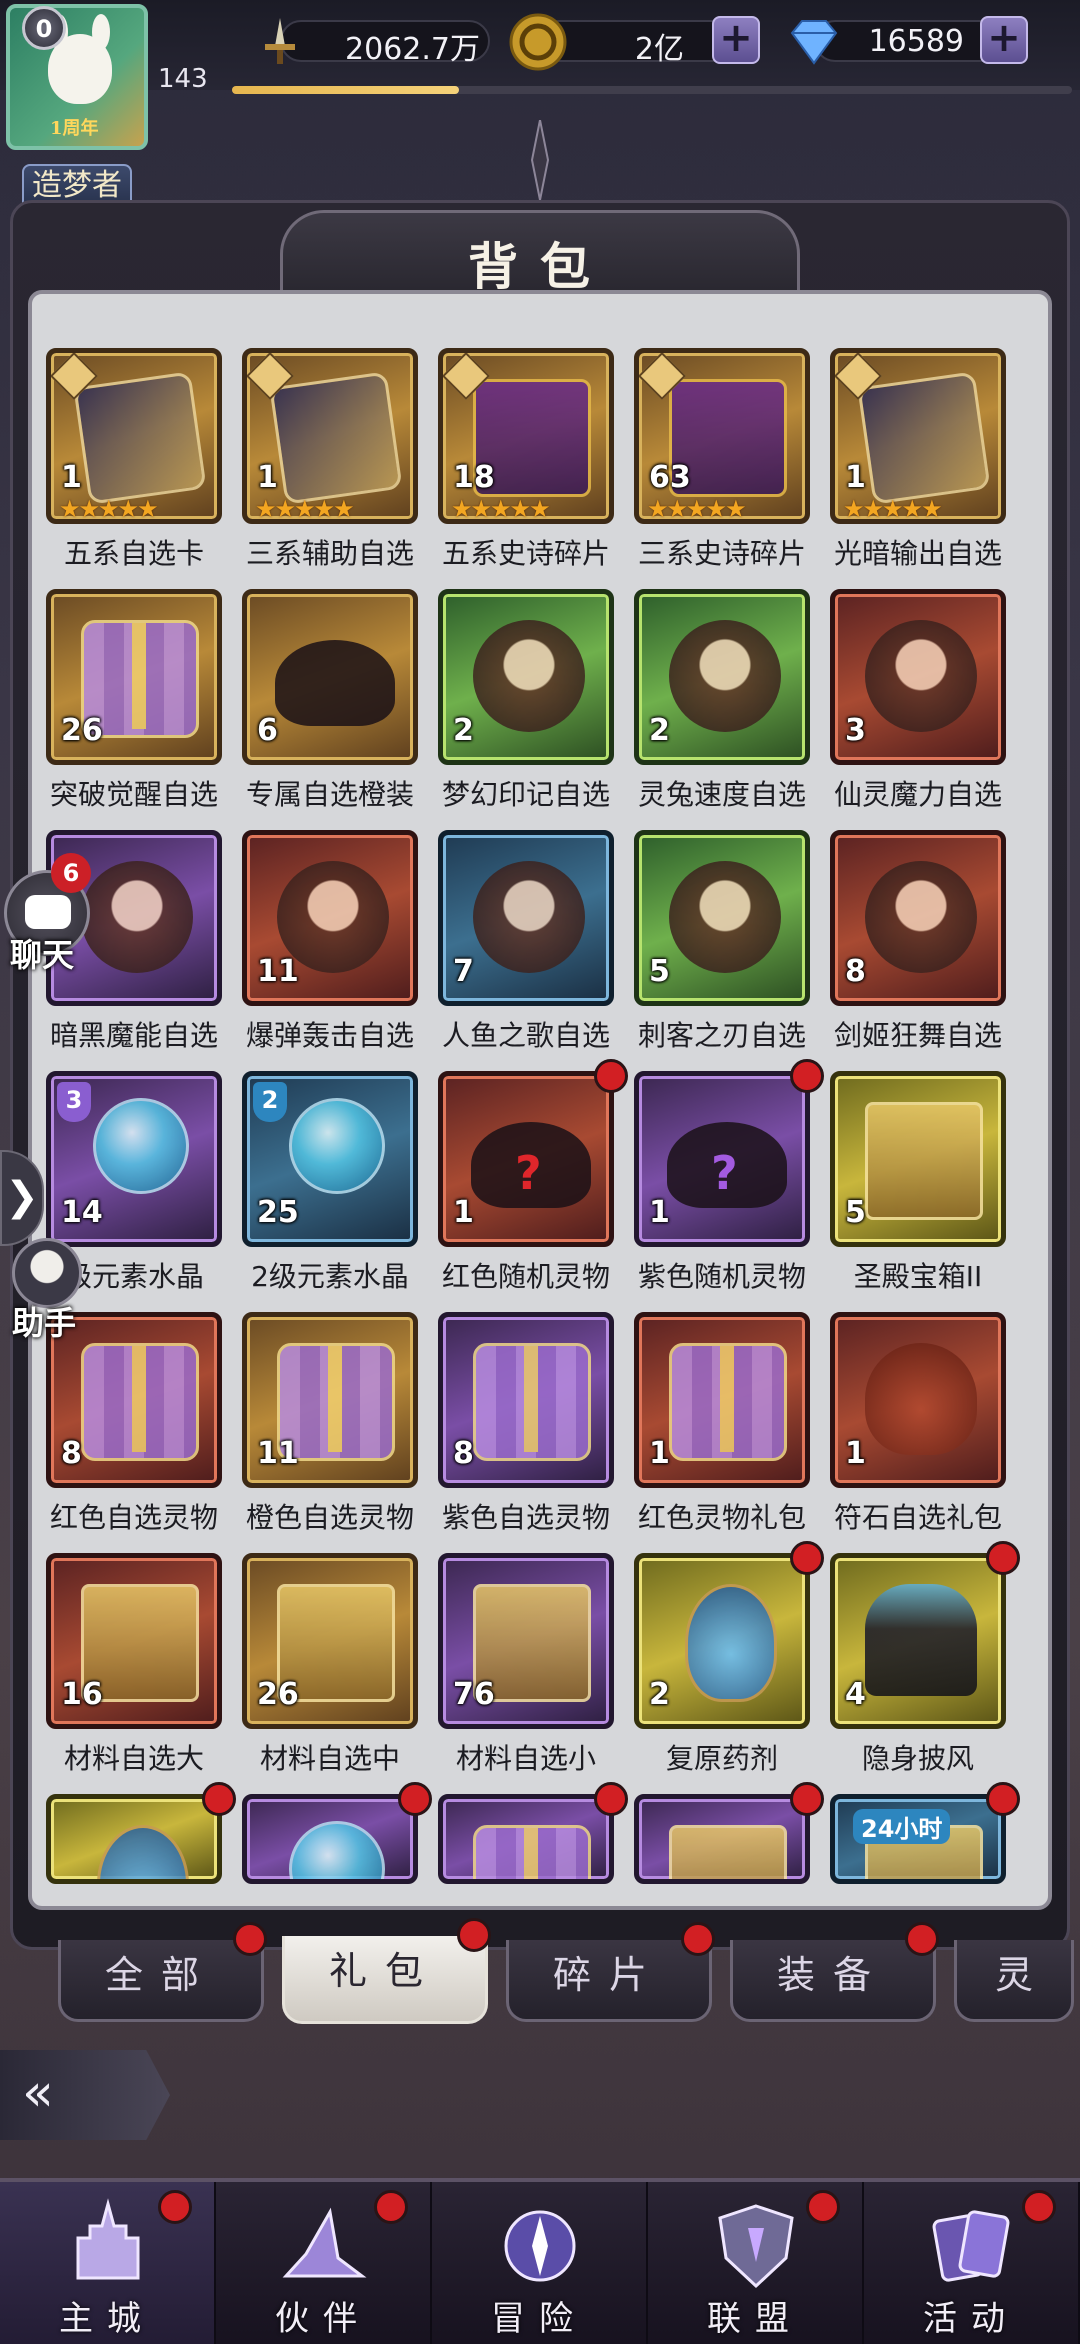 This screenshot has width=1080, height=2344. What do you see at coordinates (278, 1694) in the screenshot?
I see `item-count: 26` at bounding box center [278, 1694].